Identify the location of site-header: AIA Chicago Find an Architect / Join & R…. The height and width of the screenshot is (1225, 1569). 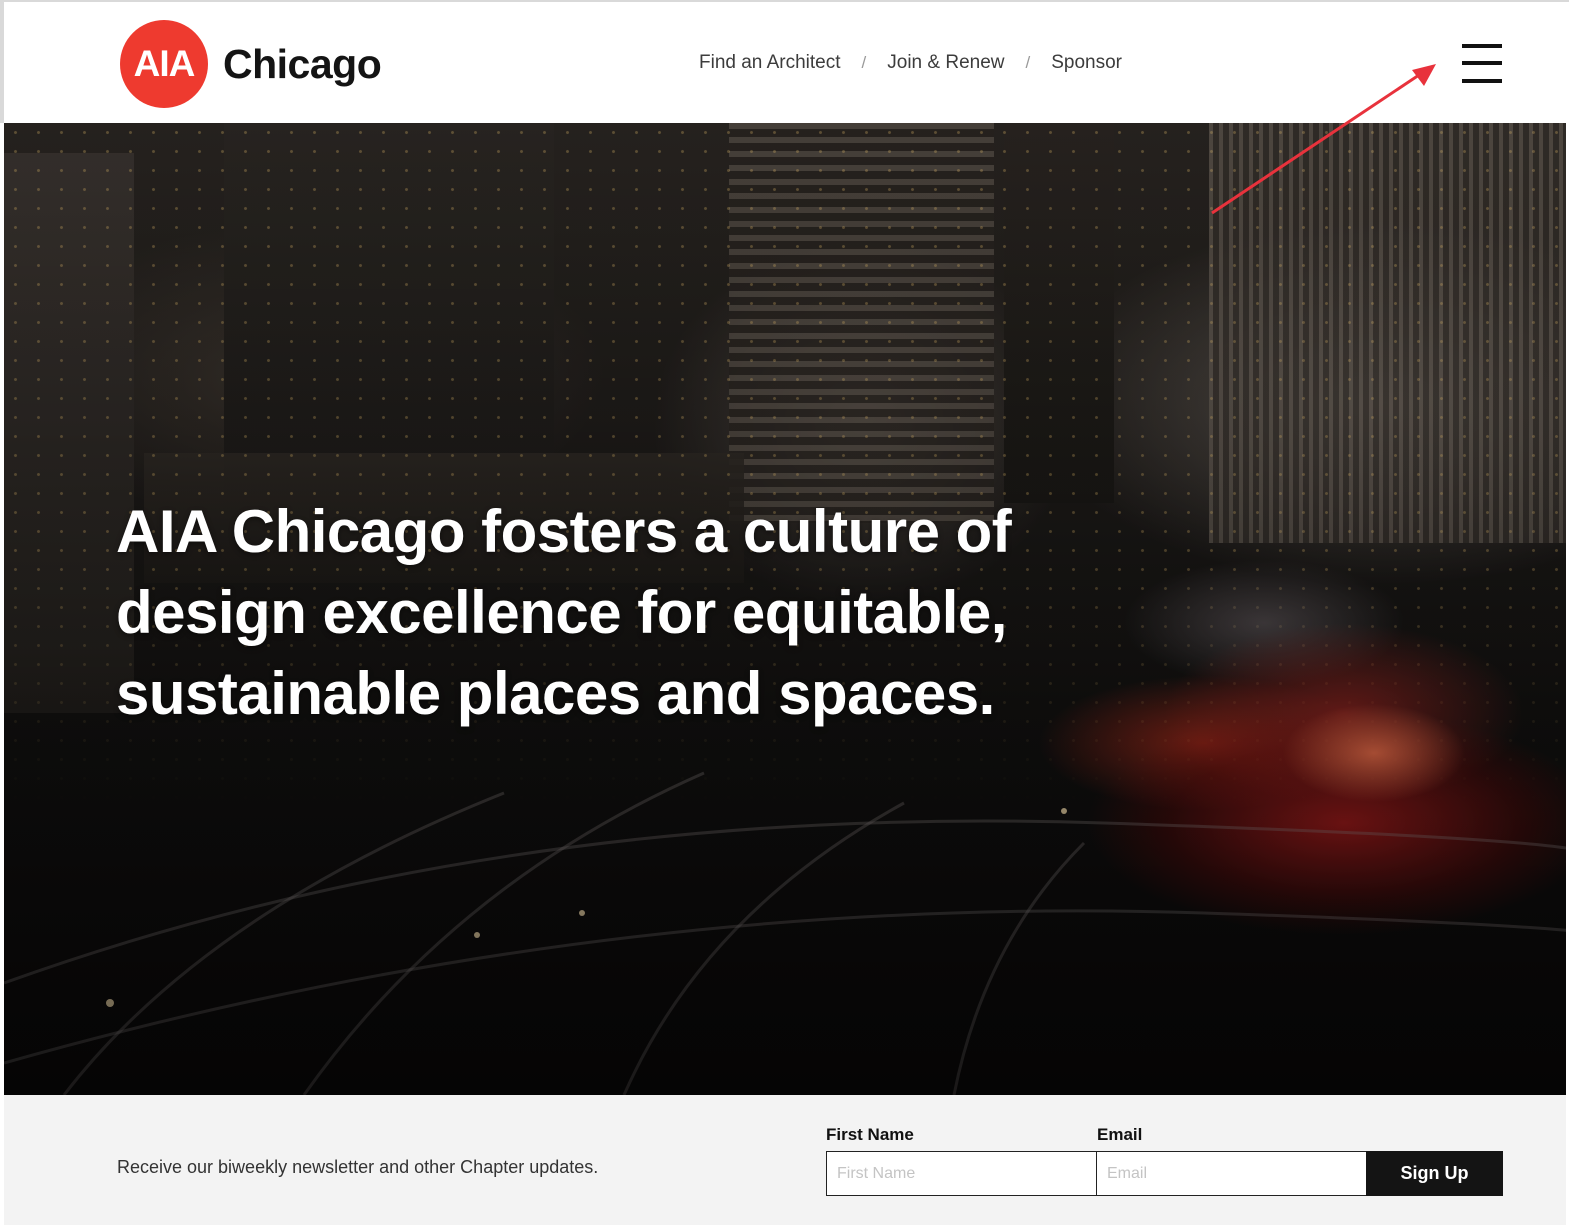
(784, 61).